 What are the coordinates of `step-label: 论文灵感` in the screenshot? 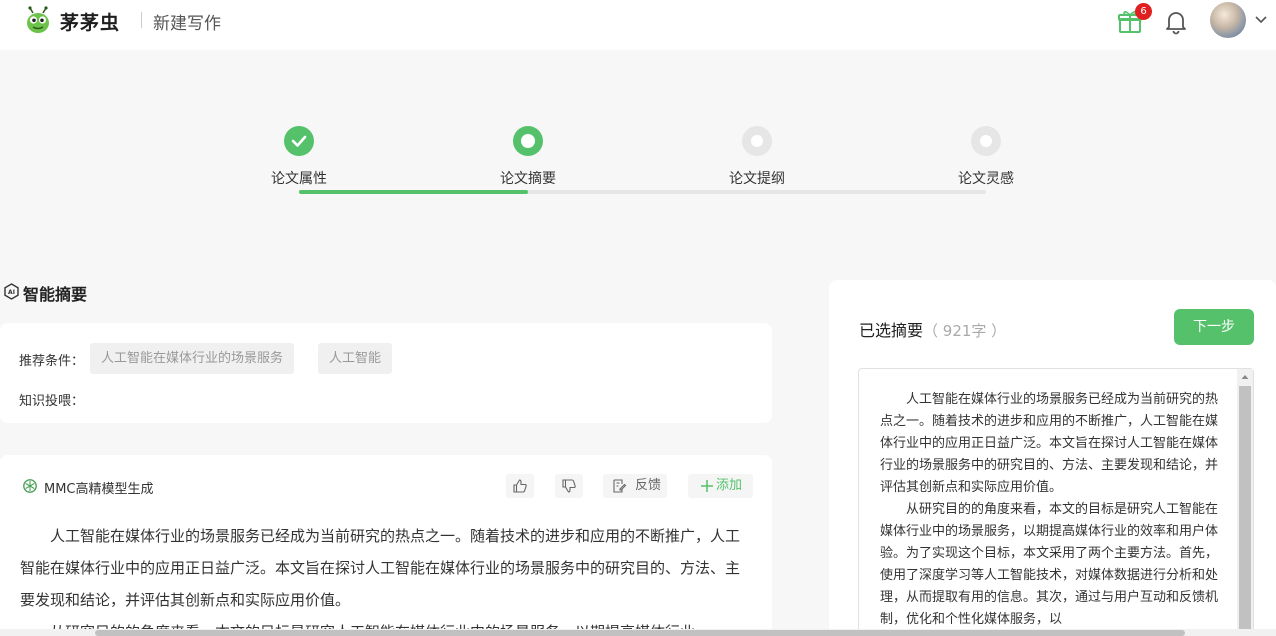 It's located at (986, 179).